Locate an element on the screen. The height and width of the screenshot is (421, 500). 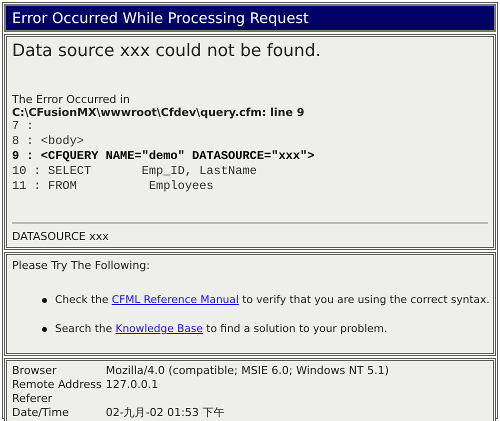
help-link: Knowledge Base is located at coordinates (159, 329).